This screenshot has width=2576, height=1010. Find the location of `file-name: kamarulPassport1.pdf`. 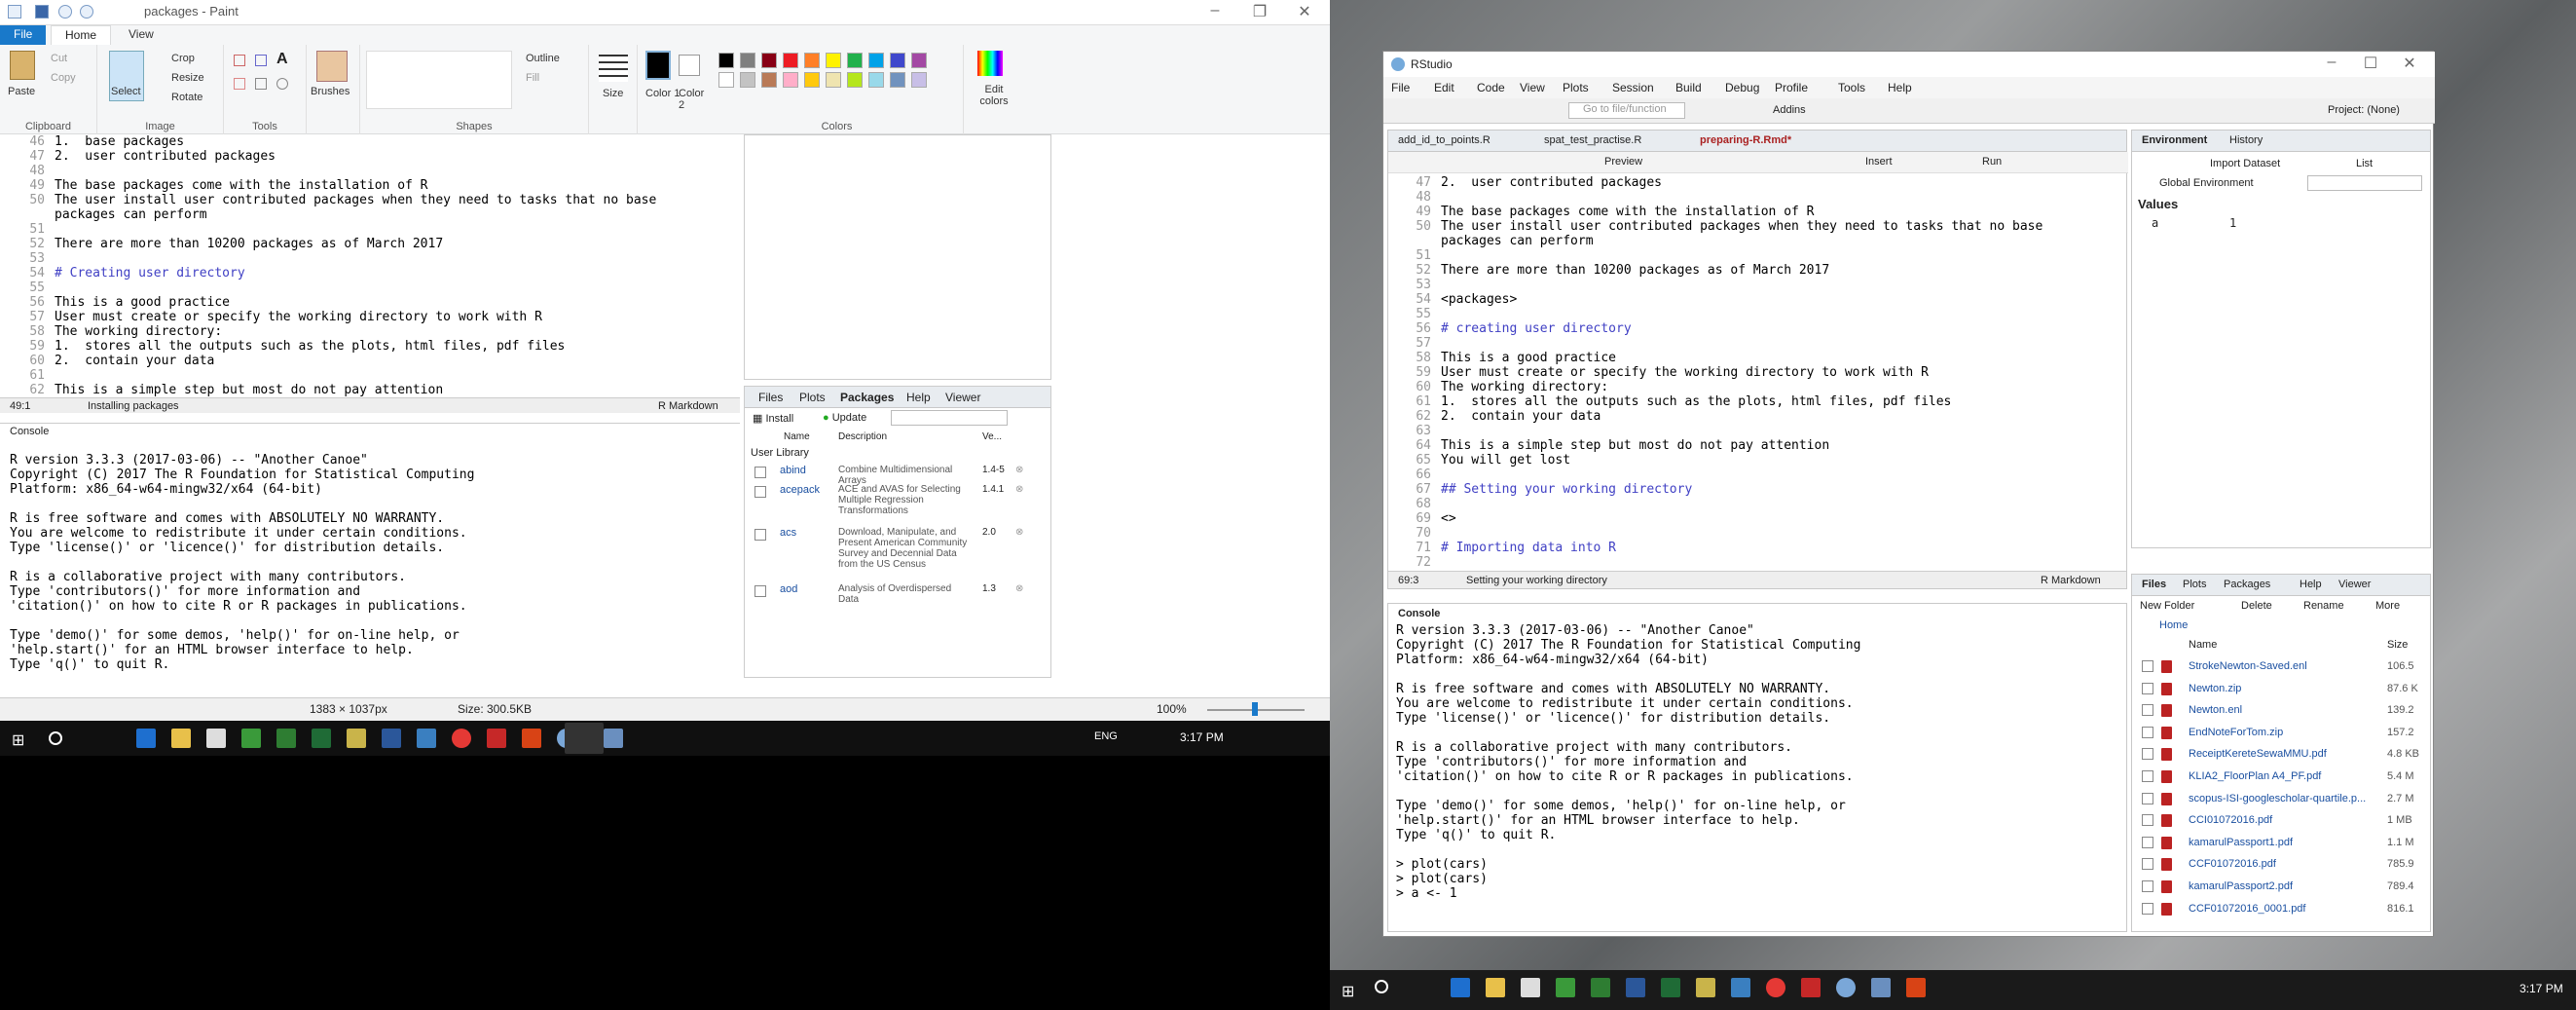

file-name: kamarulPassport1.pdf is located at coordinates (2241, 843).